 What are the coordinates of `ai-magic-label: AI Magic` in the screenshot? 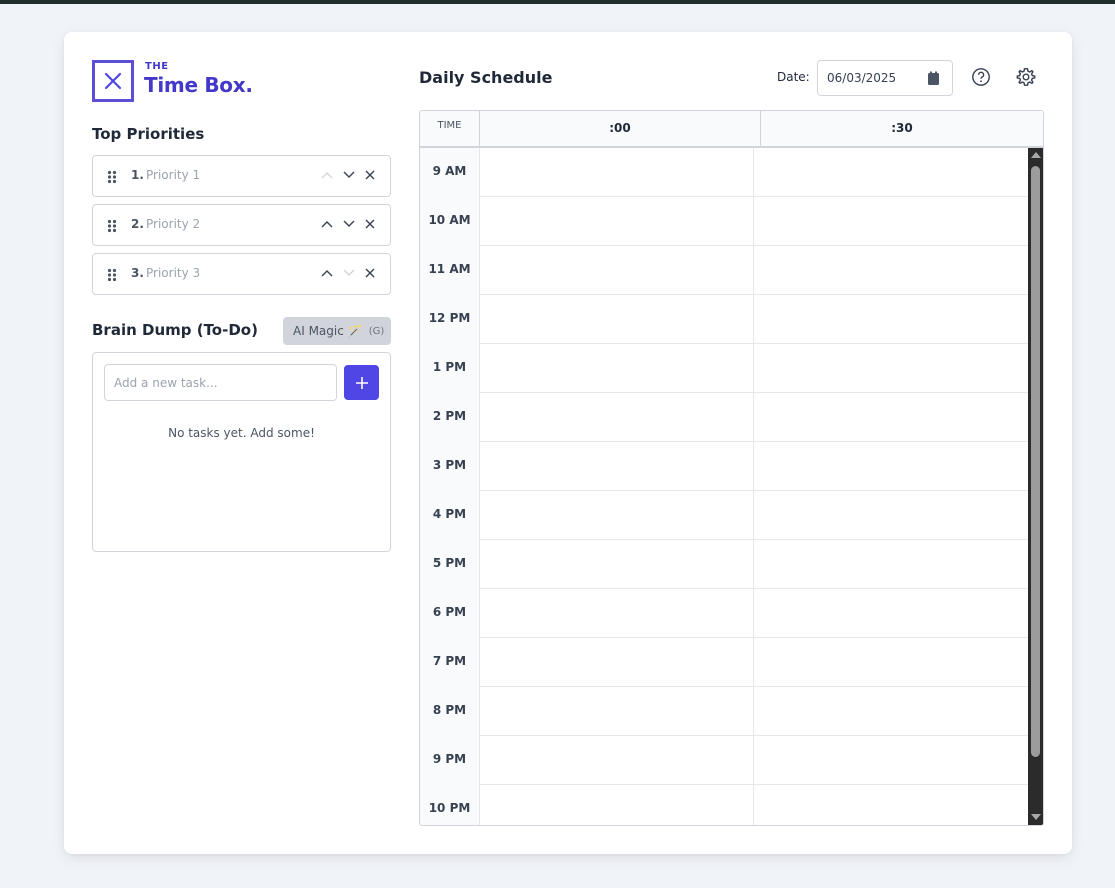 It's located at (318, 331).